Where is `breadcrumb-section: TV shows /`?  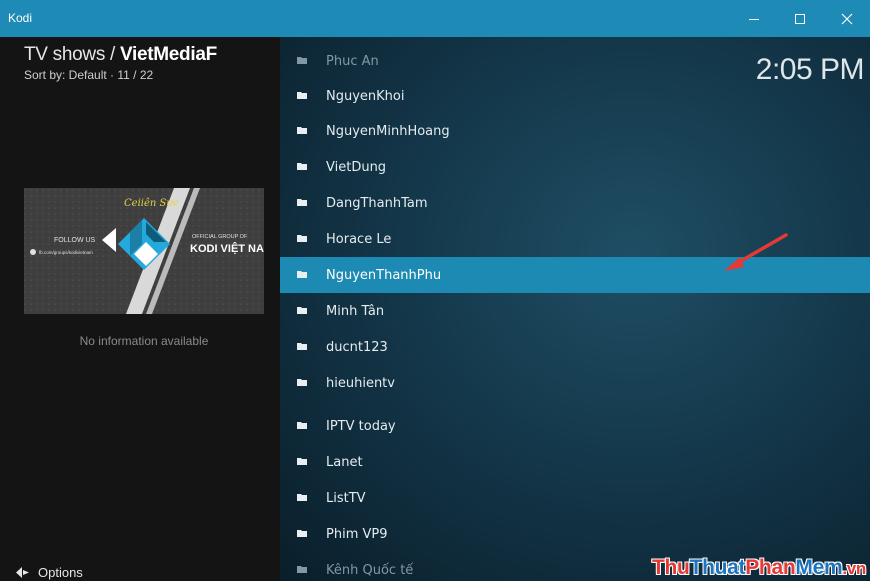
breadcrumb-section: TV shows / is located at coordinates (72, 54).